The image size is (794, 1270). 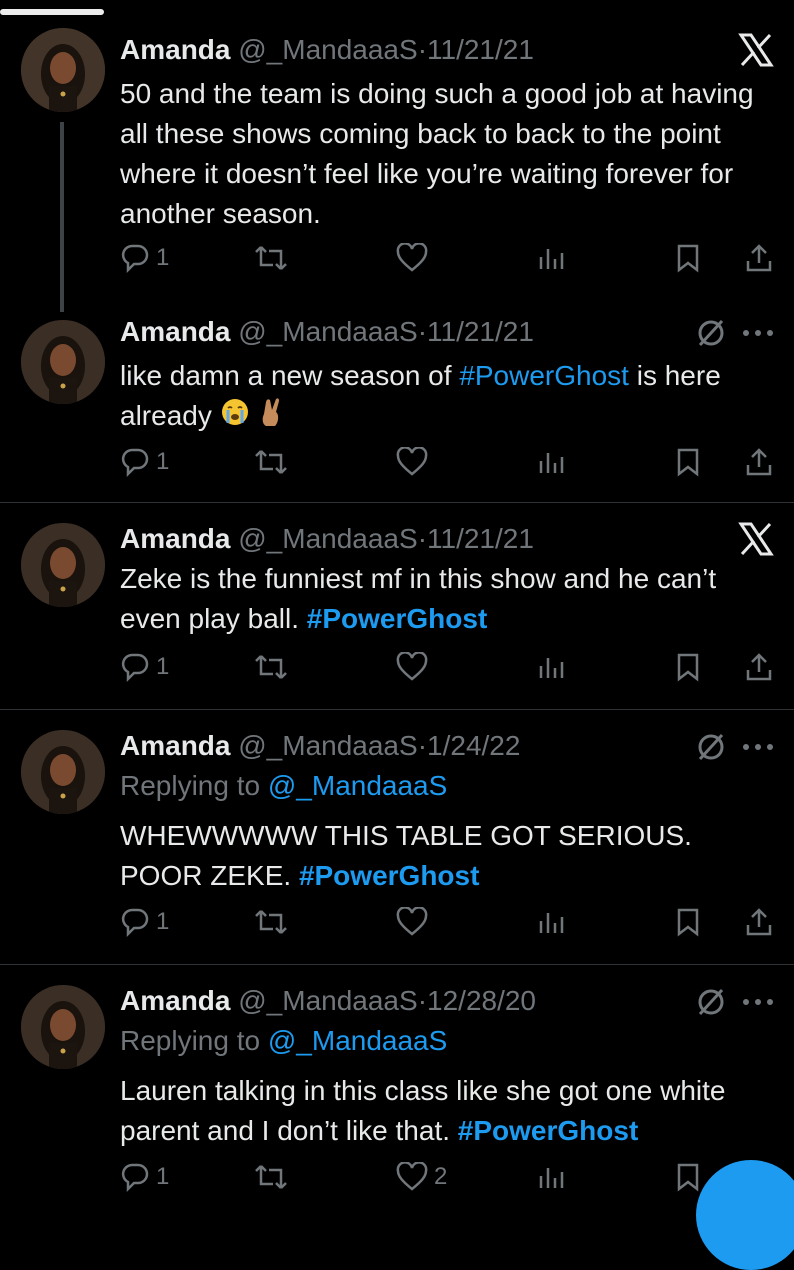 What do you see at coordinates (271, 417) in the screenshot?
I see `crossed-fingers-emoji` at bounding box center [271, 417].